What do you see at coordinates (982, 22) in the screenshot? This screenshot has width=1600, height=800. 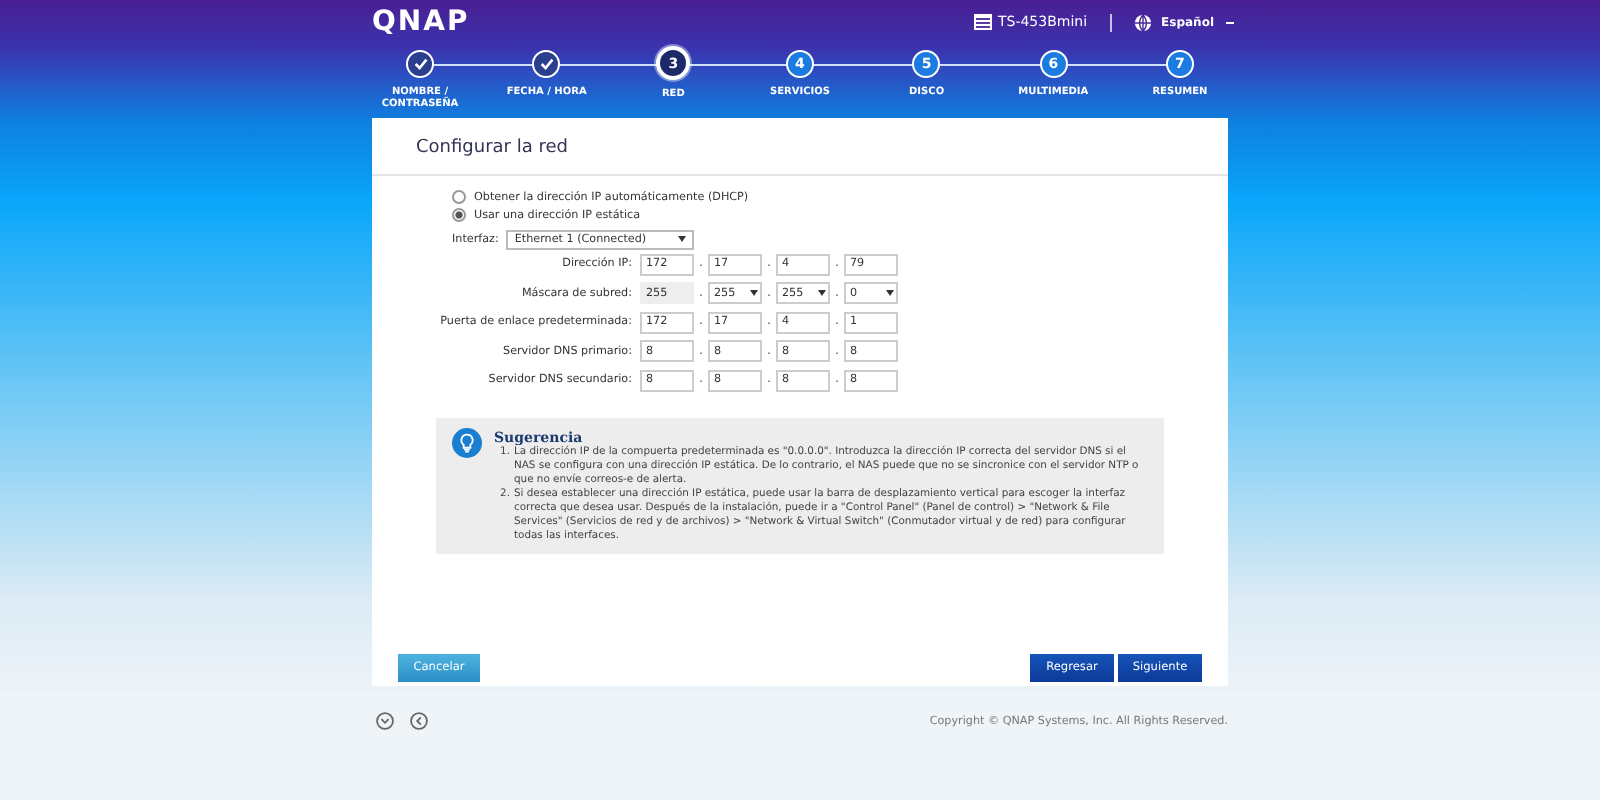 I see `device-icon` at bounding box center [982, 22].